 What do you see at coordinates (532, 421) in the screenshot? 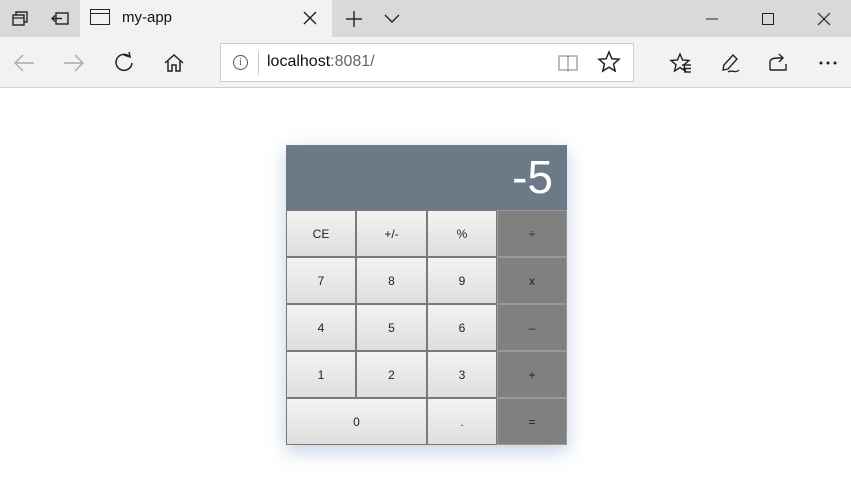
I see `equals-button: =` at bounding box center [532, 421].